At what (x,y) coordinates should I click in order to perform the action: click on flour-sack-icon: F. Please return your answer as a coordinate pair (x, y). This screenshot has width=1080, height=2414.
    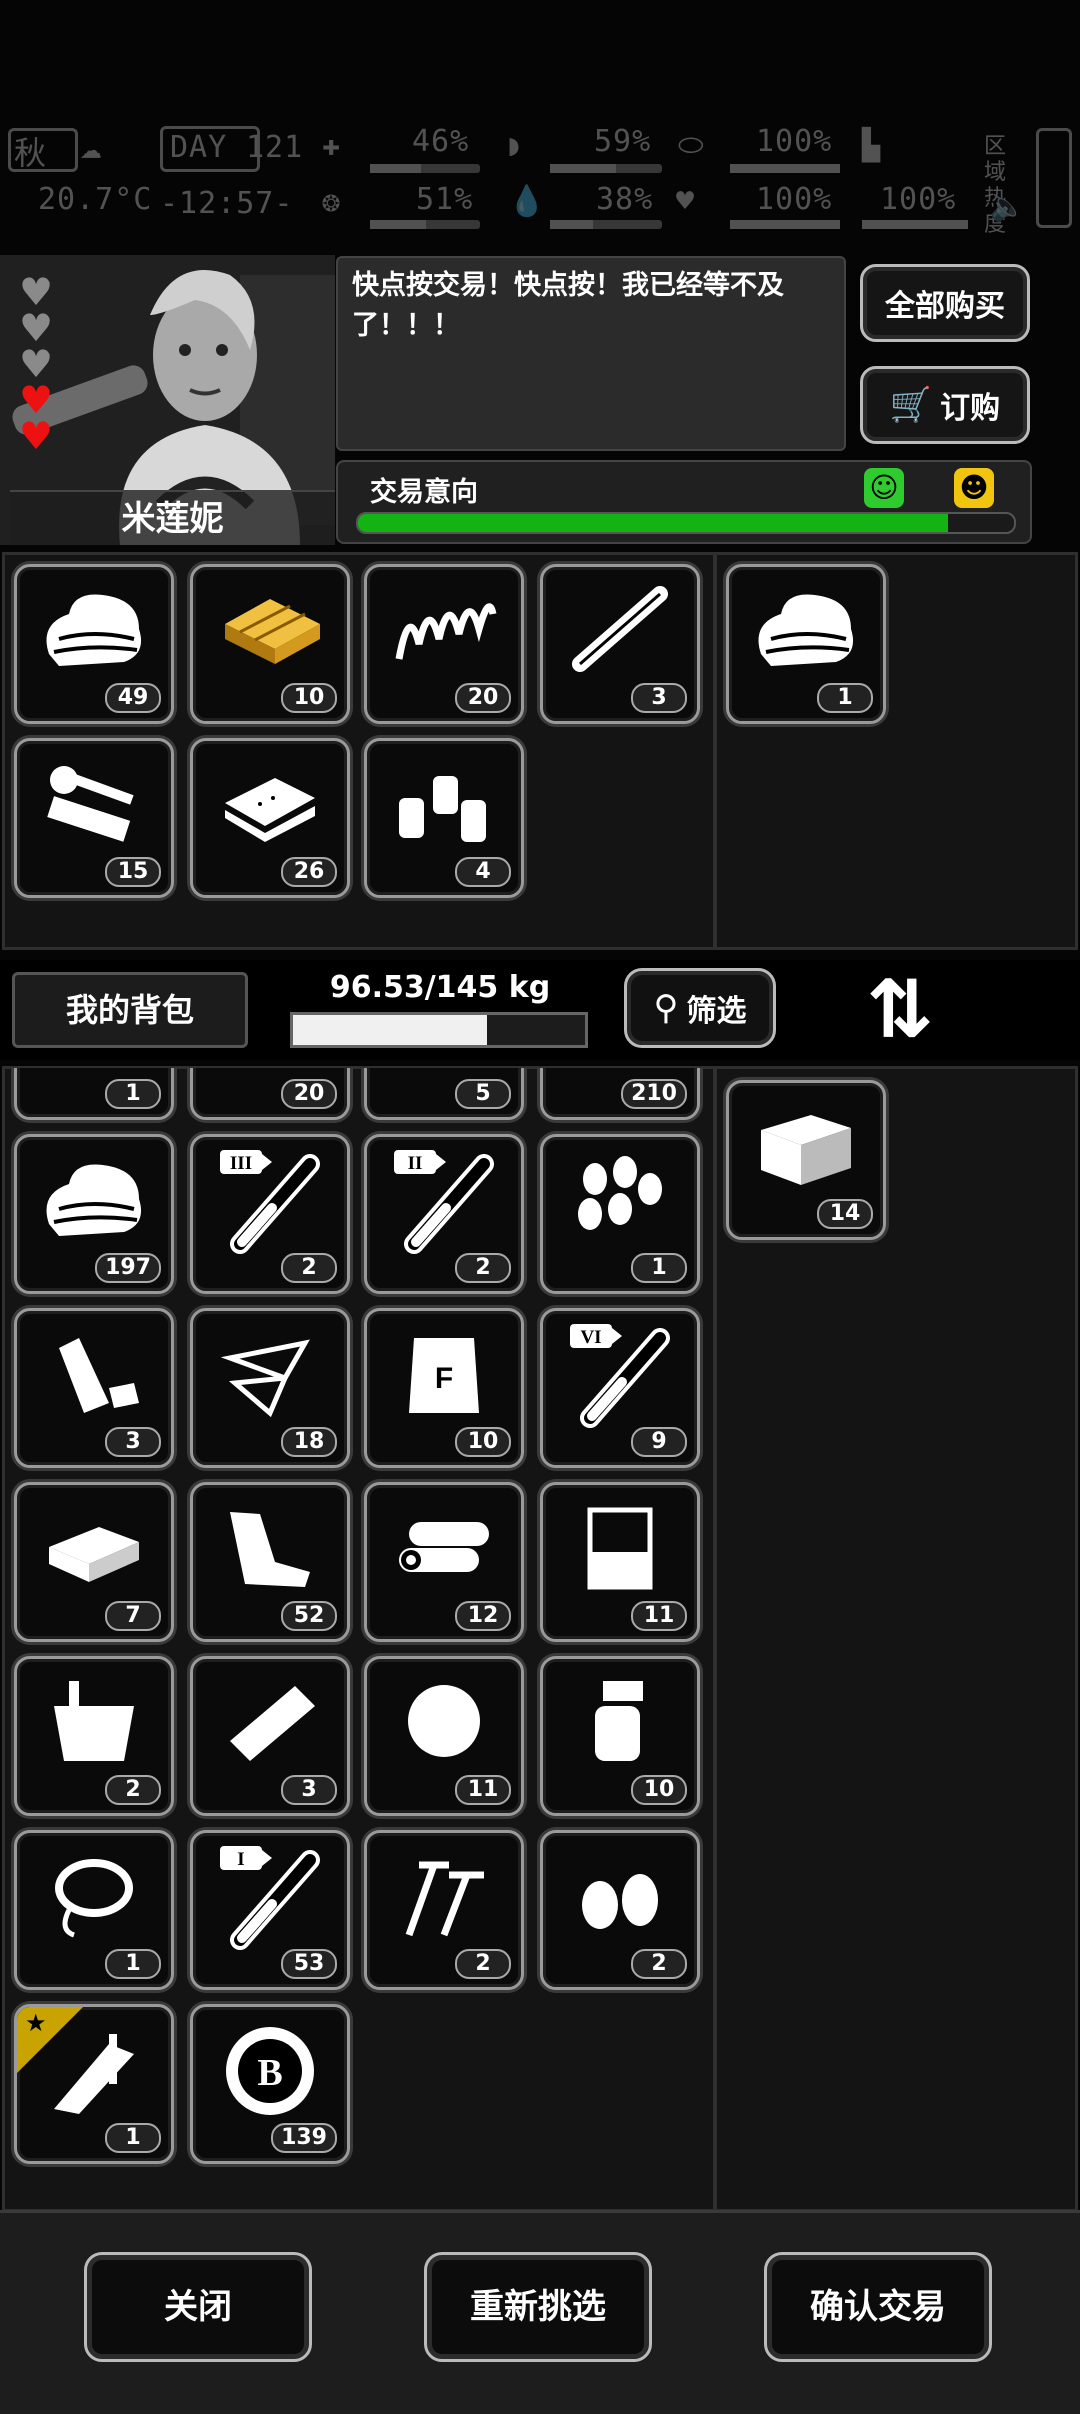
    Looking at the image, I should click on (444, 1373).